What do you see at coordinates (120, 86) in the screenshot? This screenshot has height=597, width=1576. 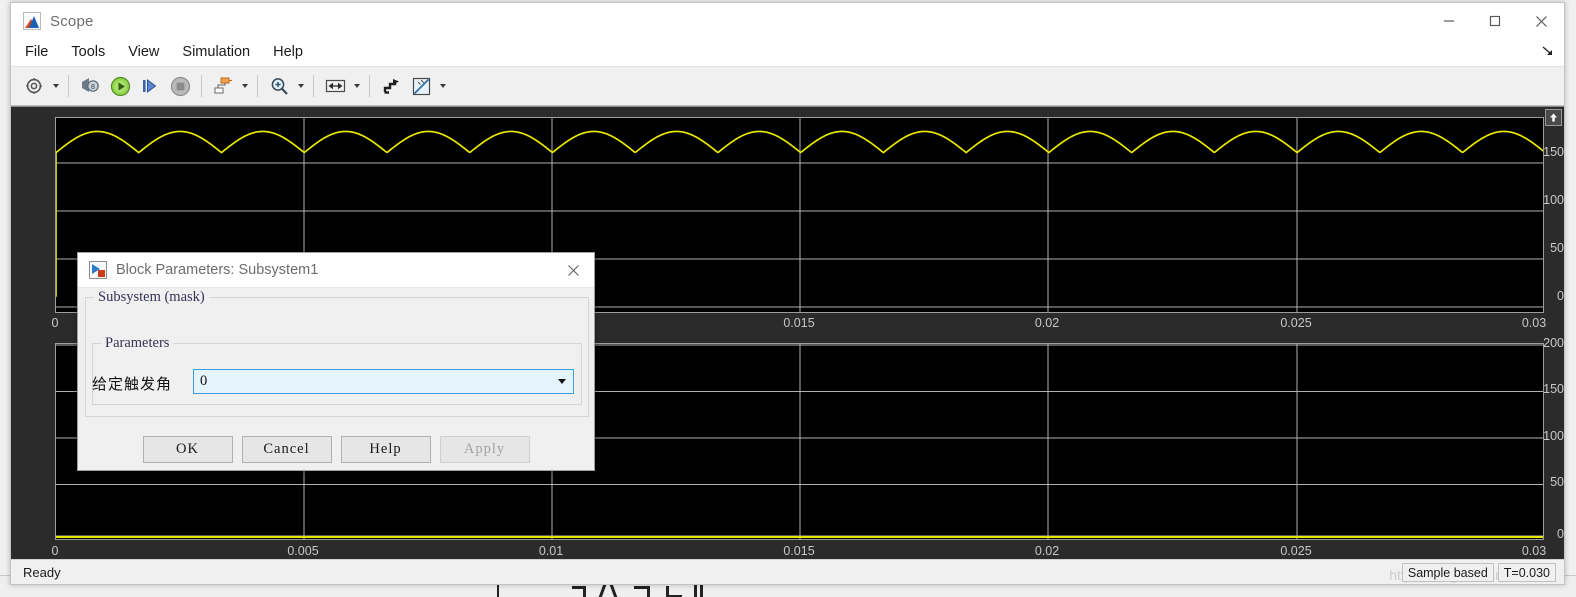 I see `run-icon` at bounding box center [120, 86].